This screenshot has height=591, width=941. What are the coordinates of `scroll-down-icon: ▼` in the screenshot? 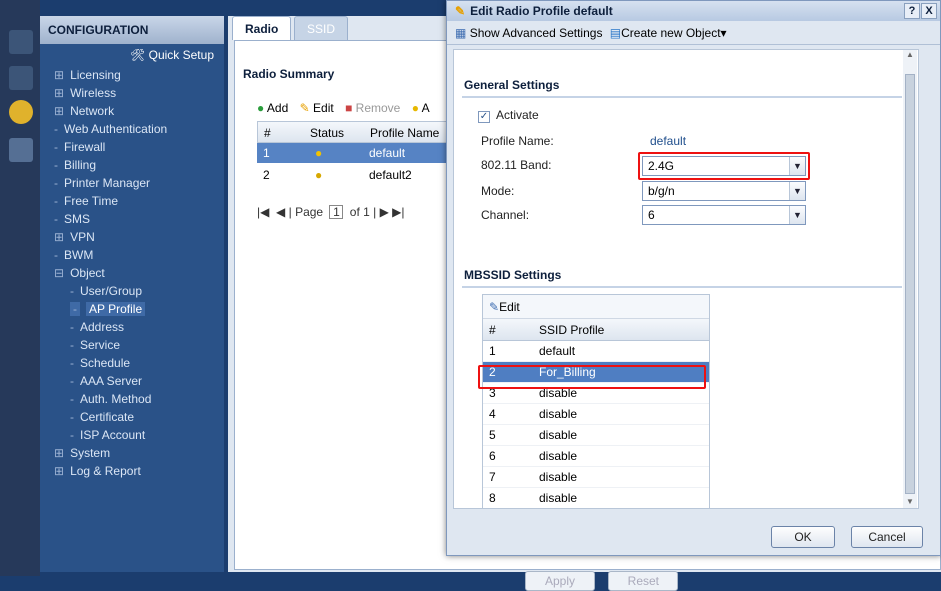 It's located at (910, 501).